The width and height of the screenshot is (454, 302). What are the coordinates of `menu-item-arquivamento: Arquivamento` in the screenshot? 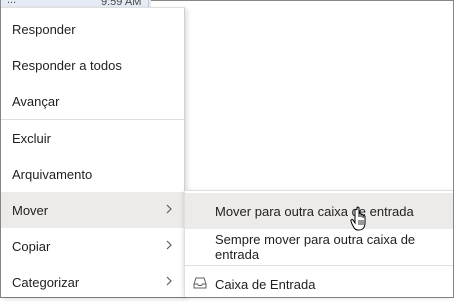 It's located at (92, 174).